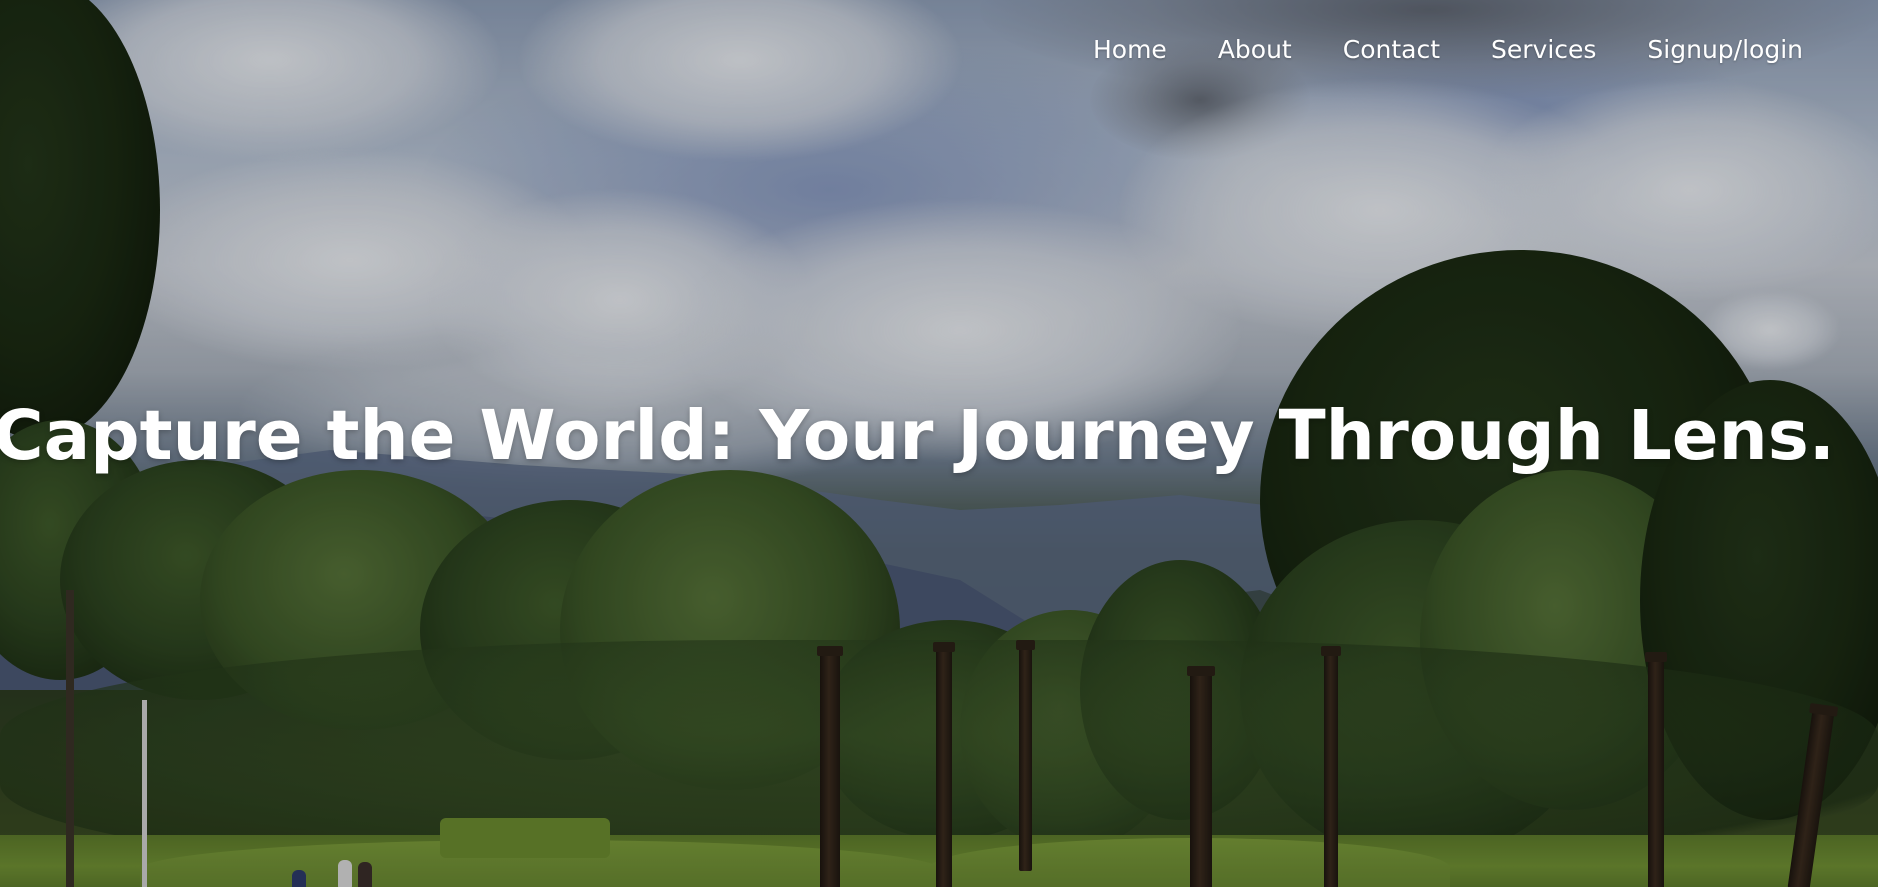  I want to click on nav-link-about: About, so click(1255, 50).